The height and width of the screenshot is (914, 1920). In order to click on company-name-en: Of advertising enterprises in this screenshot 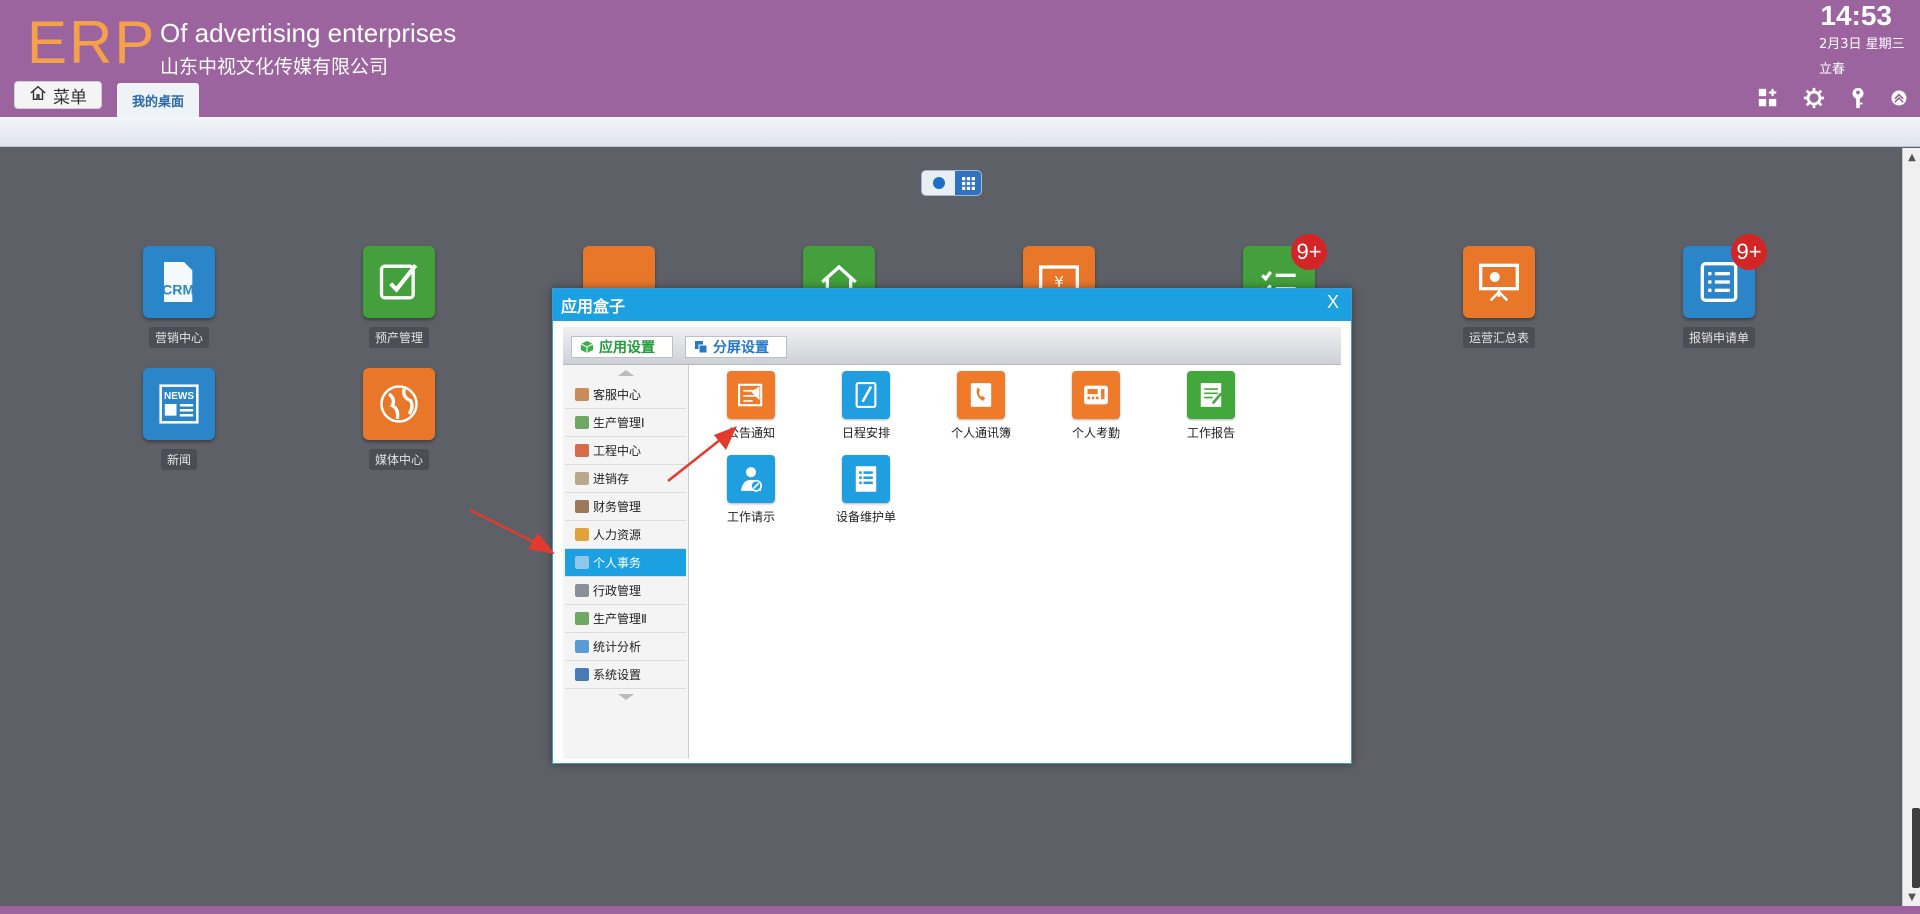, I will do `click(308, 33)`.